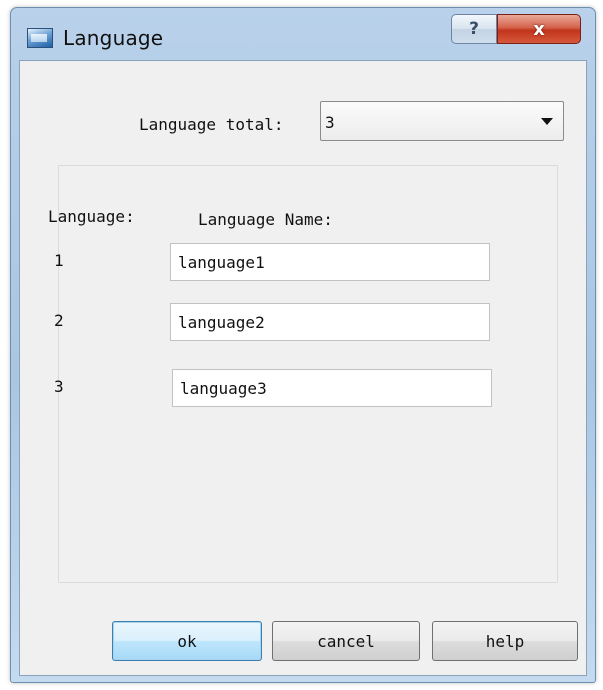  Describe the element at coordinates (330, 262) in the screenshot. I see `language-name-field-1: language1` at that location.